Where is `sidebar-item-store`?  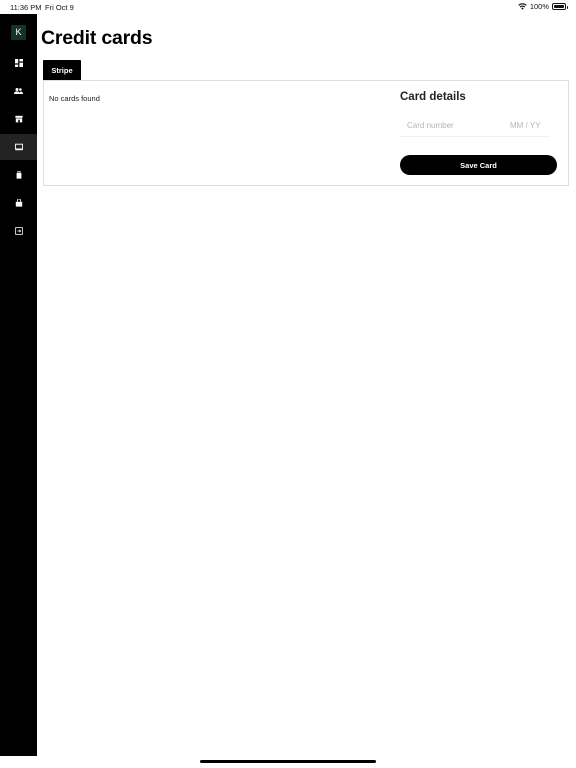 sidebar-item-store is located at coordinates (18, 119).